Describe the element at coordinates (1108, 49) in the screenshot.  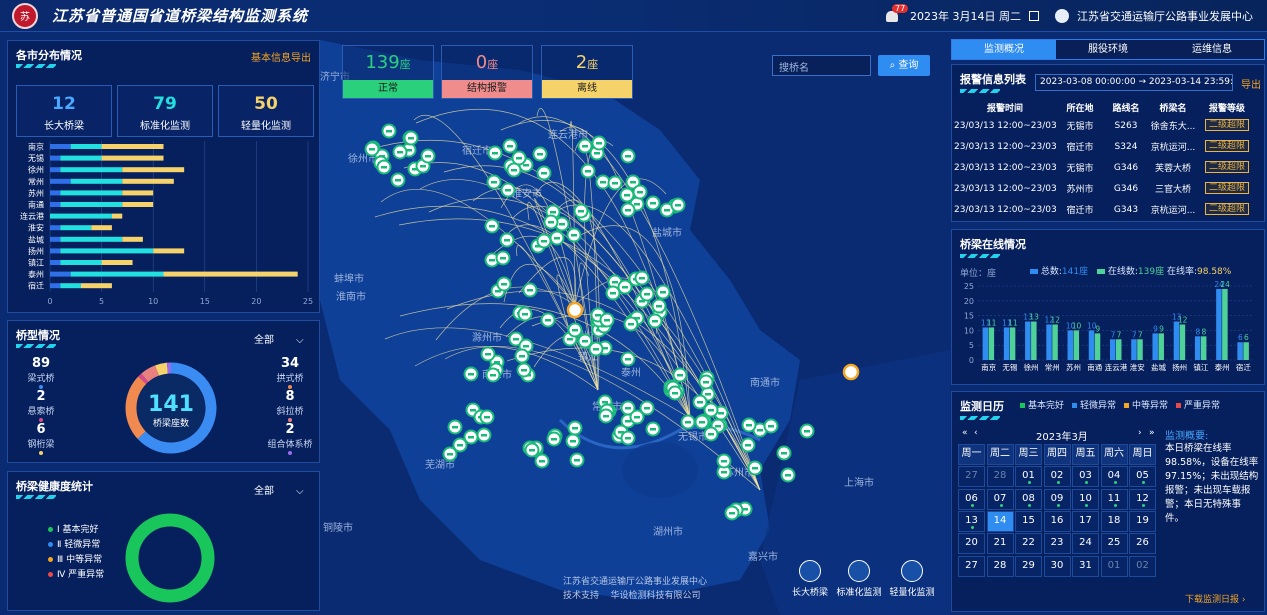
I see `tab-service-environment: 服役环境` at that location.